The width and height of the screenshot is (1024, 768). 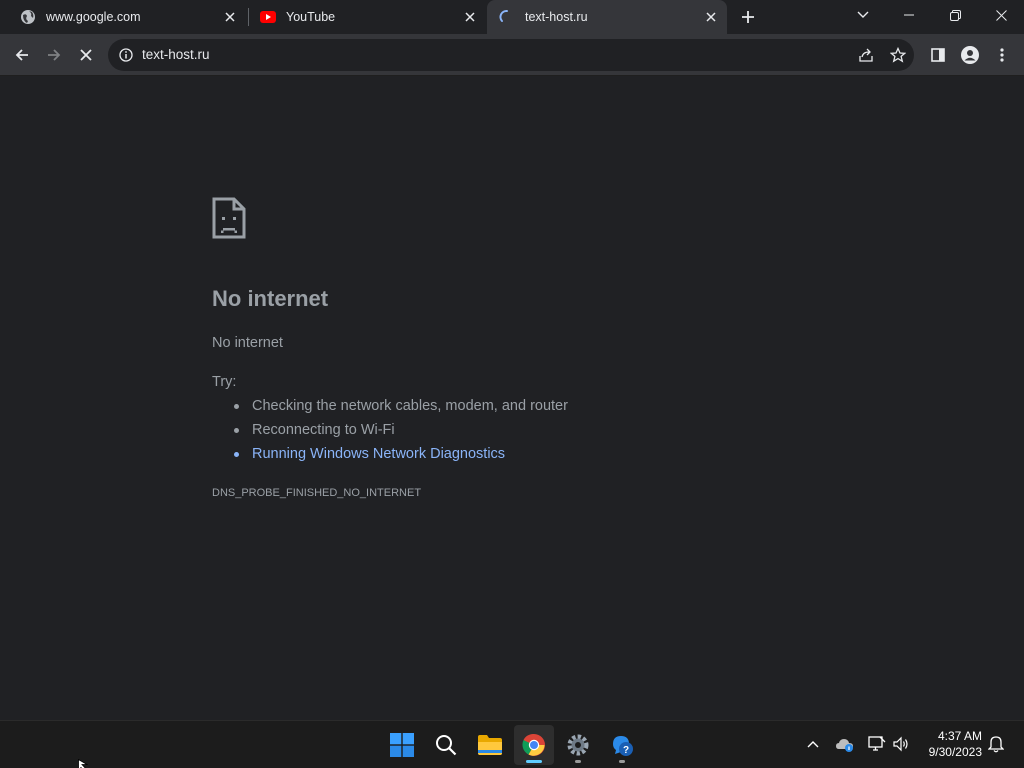 I want to click on file-explorer-button, so click(x=490, y=745).